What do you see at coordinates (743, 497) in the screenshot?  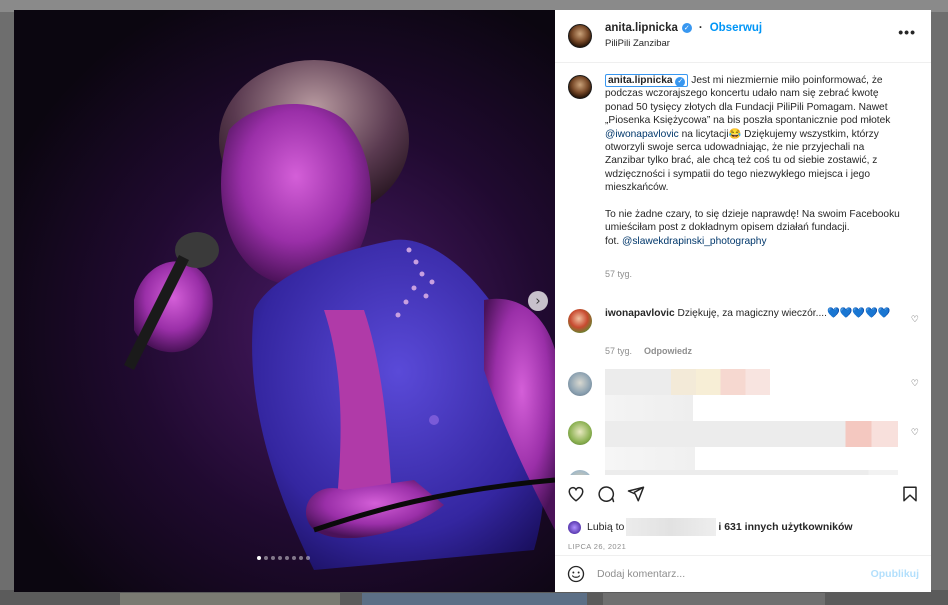 I see `action-bar` at bounding box center [743, 497].